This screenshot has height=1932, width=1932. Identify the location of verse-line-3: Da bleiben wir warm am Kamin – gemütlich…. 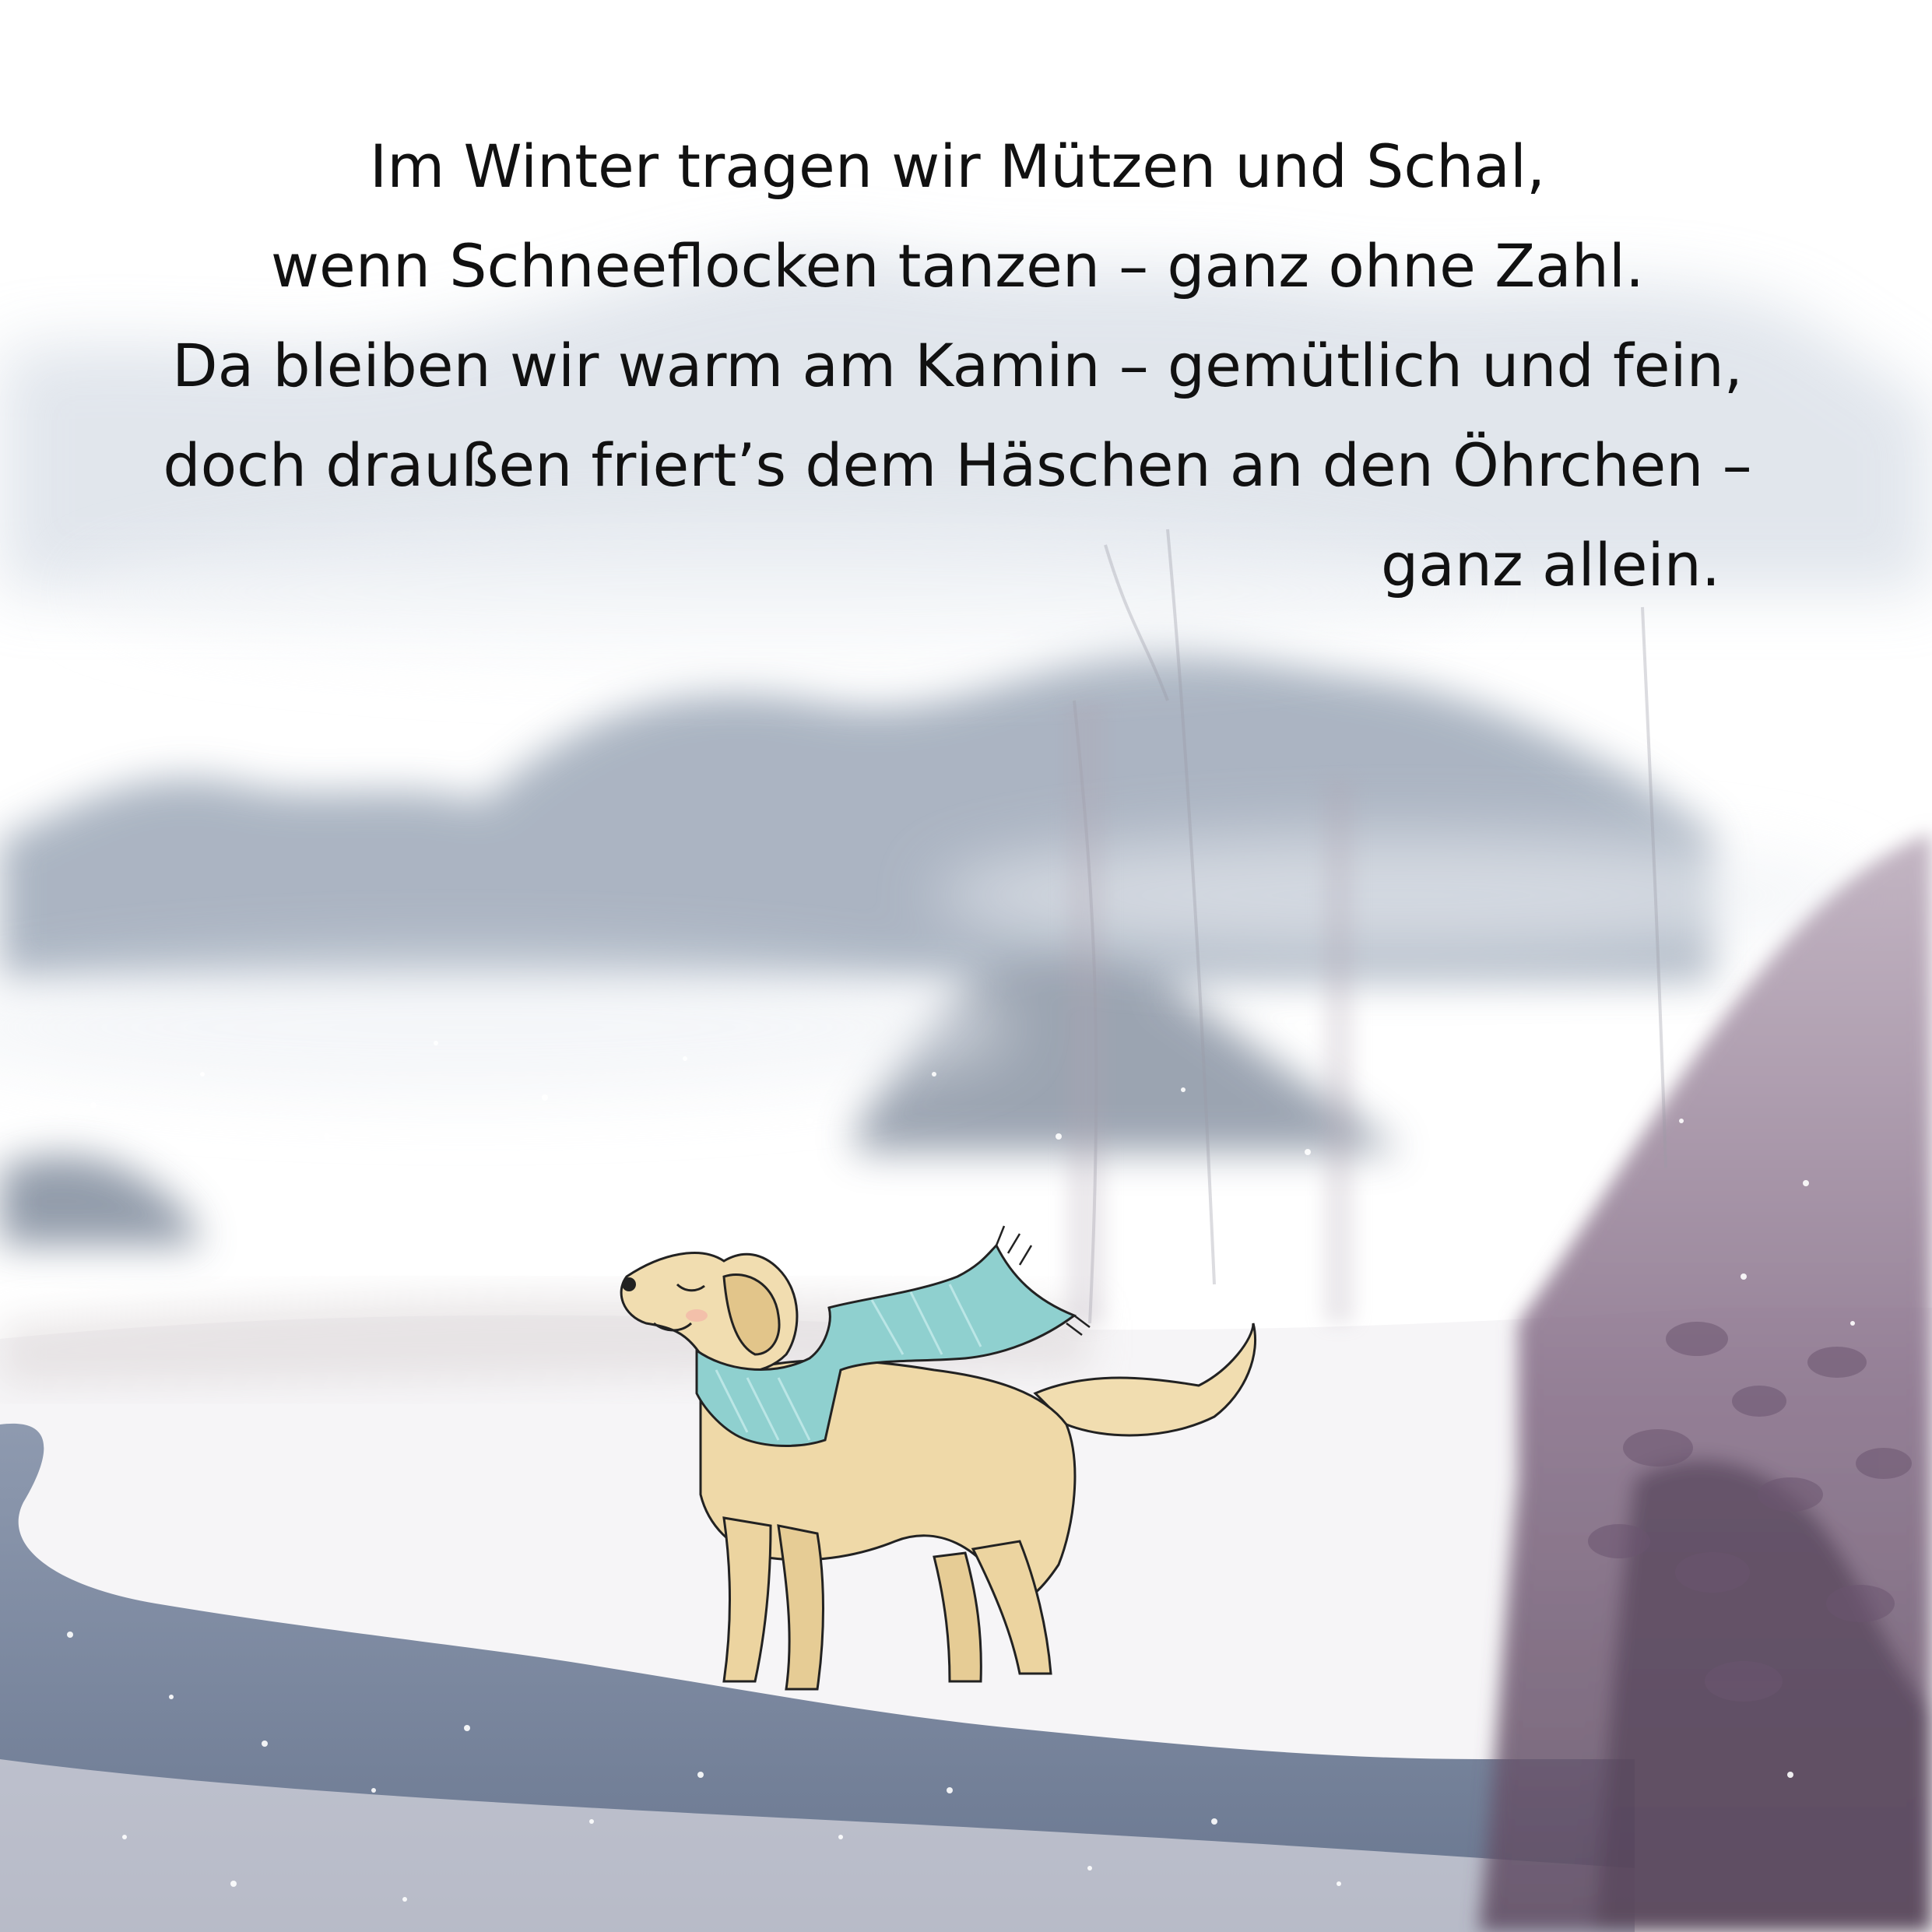
(957, 365).